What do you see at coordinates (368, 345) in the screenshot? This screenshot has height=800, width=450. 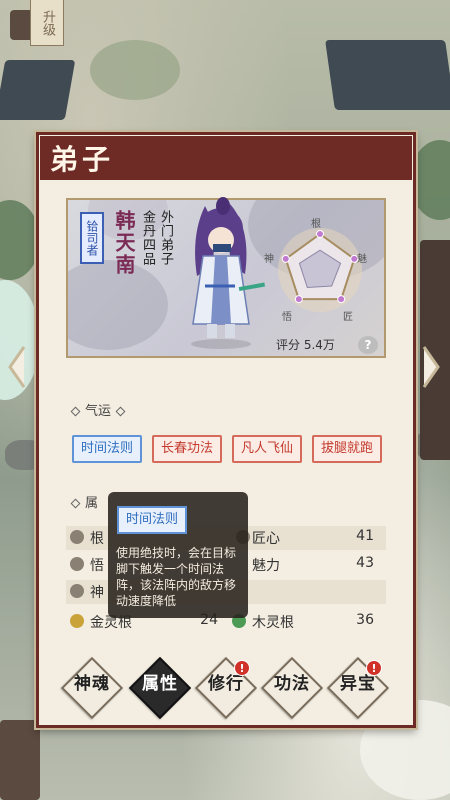 I see `help-button: ?` at bounding box center [368, 345].